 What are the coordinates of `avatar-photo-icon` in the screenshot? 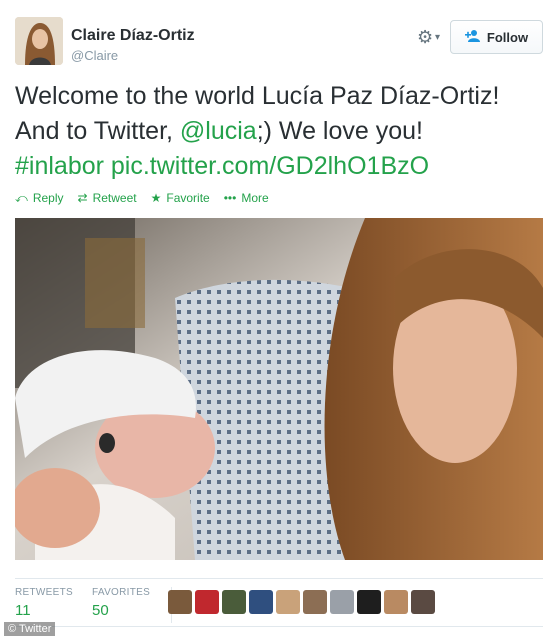 It's located at (39, 41).